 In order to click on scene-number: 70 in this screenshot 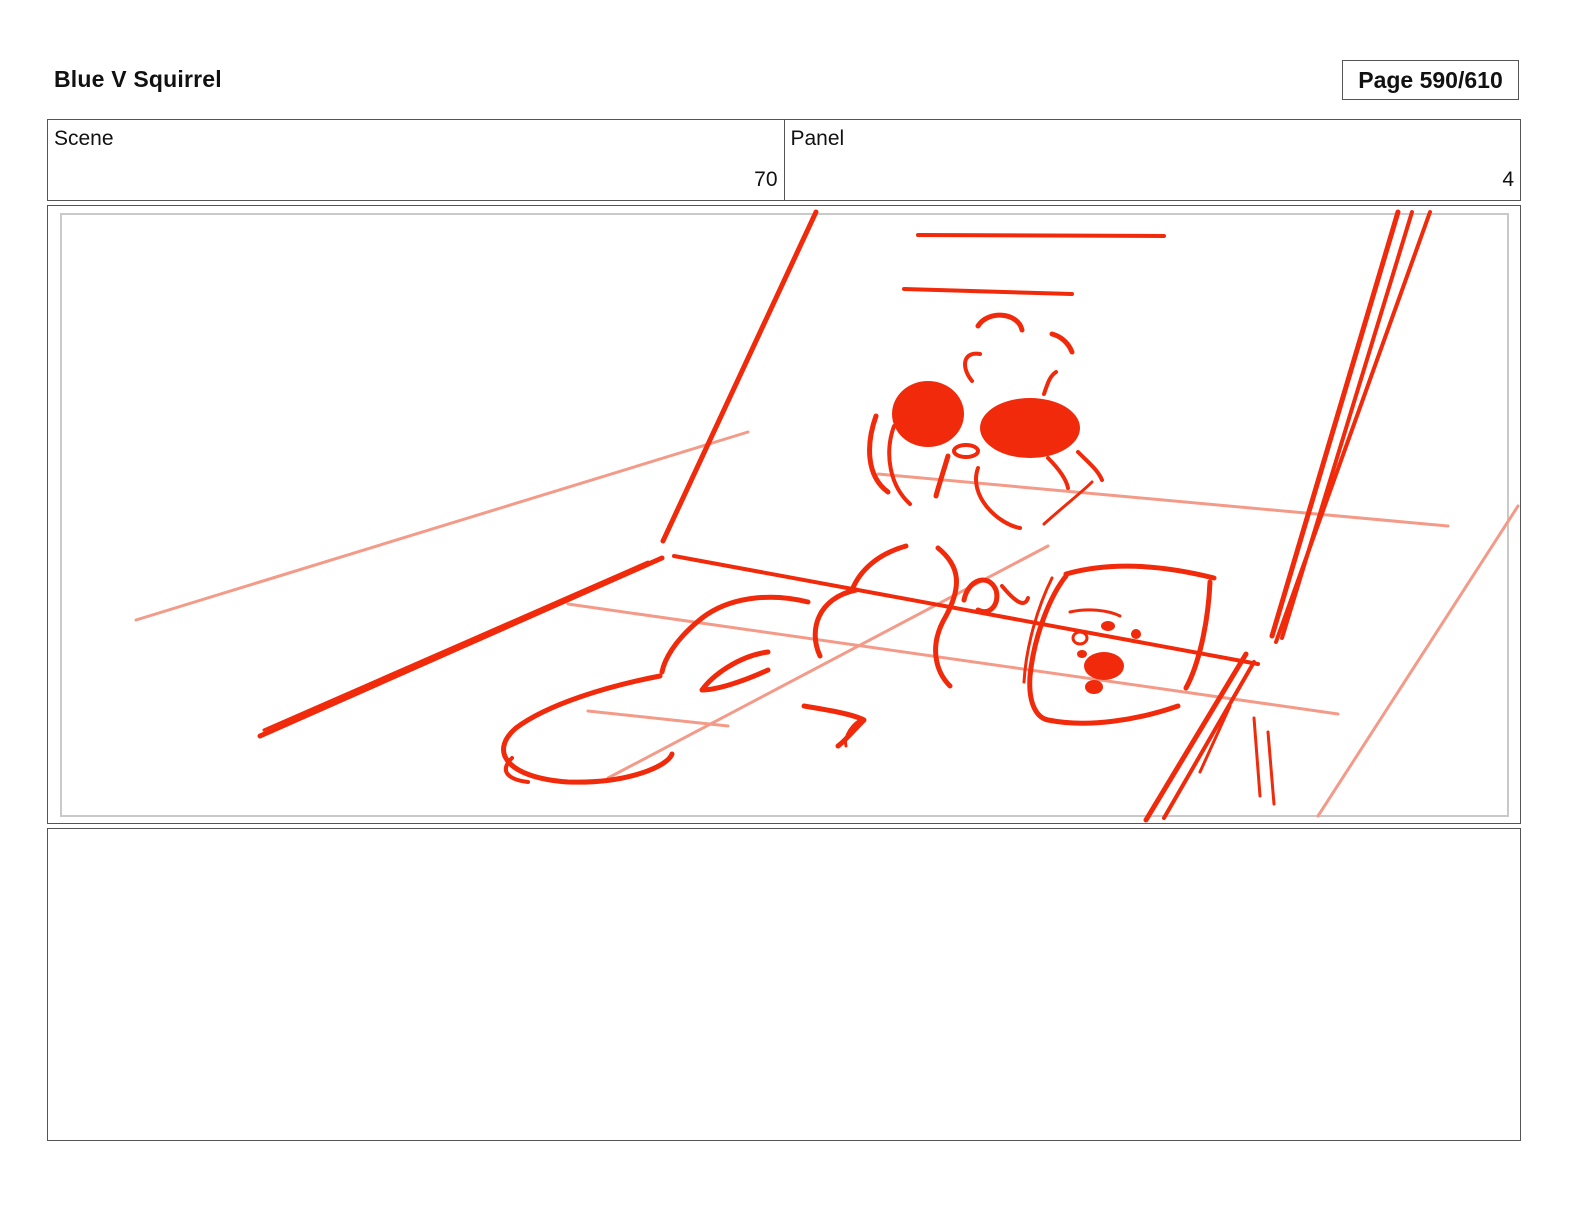, I will do `click(766, 179)`.